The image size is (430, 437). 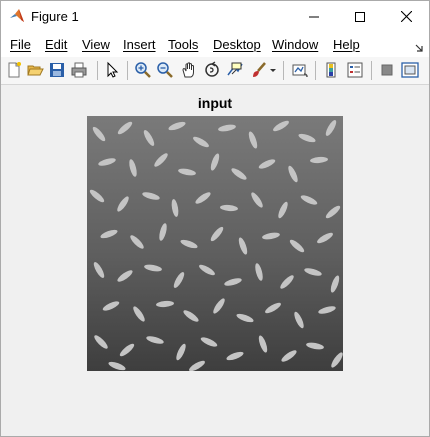 What do you see at coordinates (235, 70) in the screenshot?
I see `data-cursor-icon` at bounding box center [235, 70].